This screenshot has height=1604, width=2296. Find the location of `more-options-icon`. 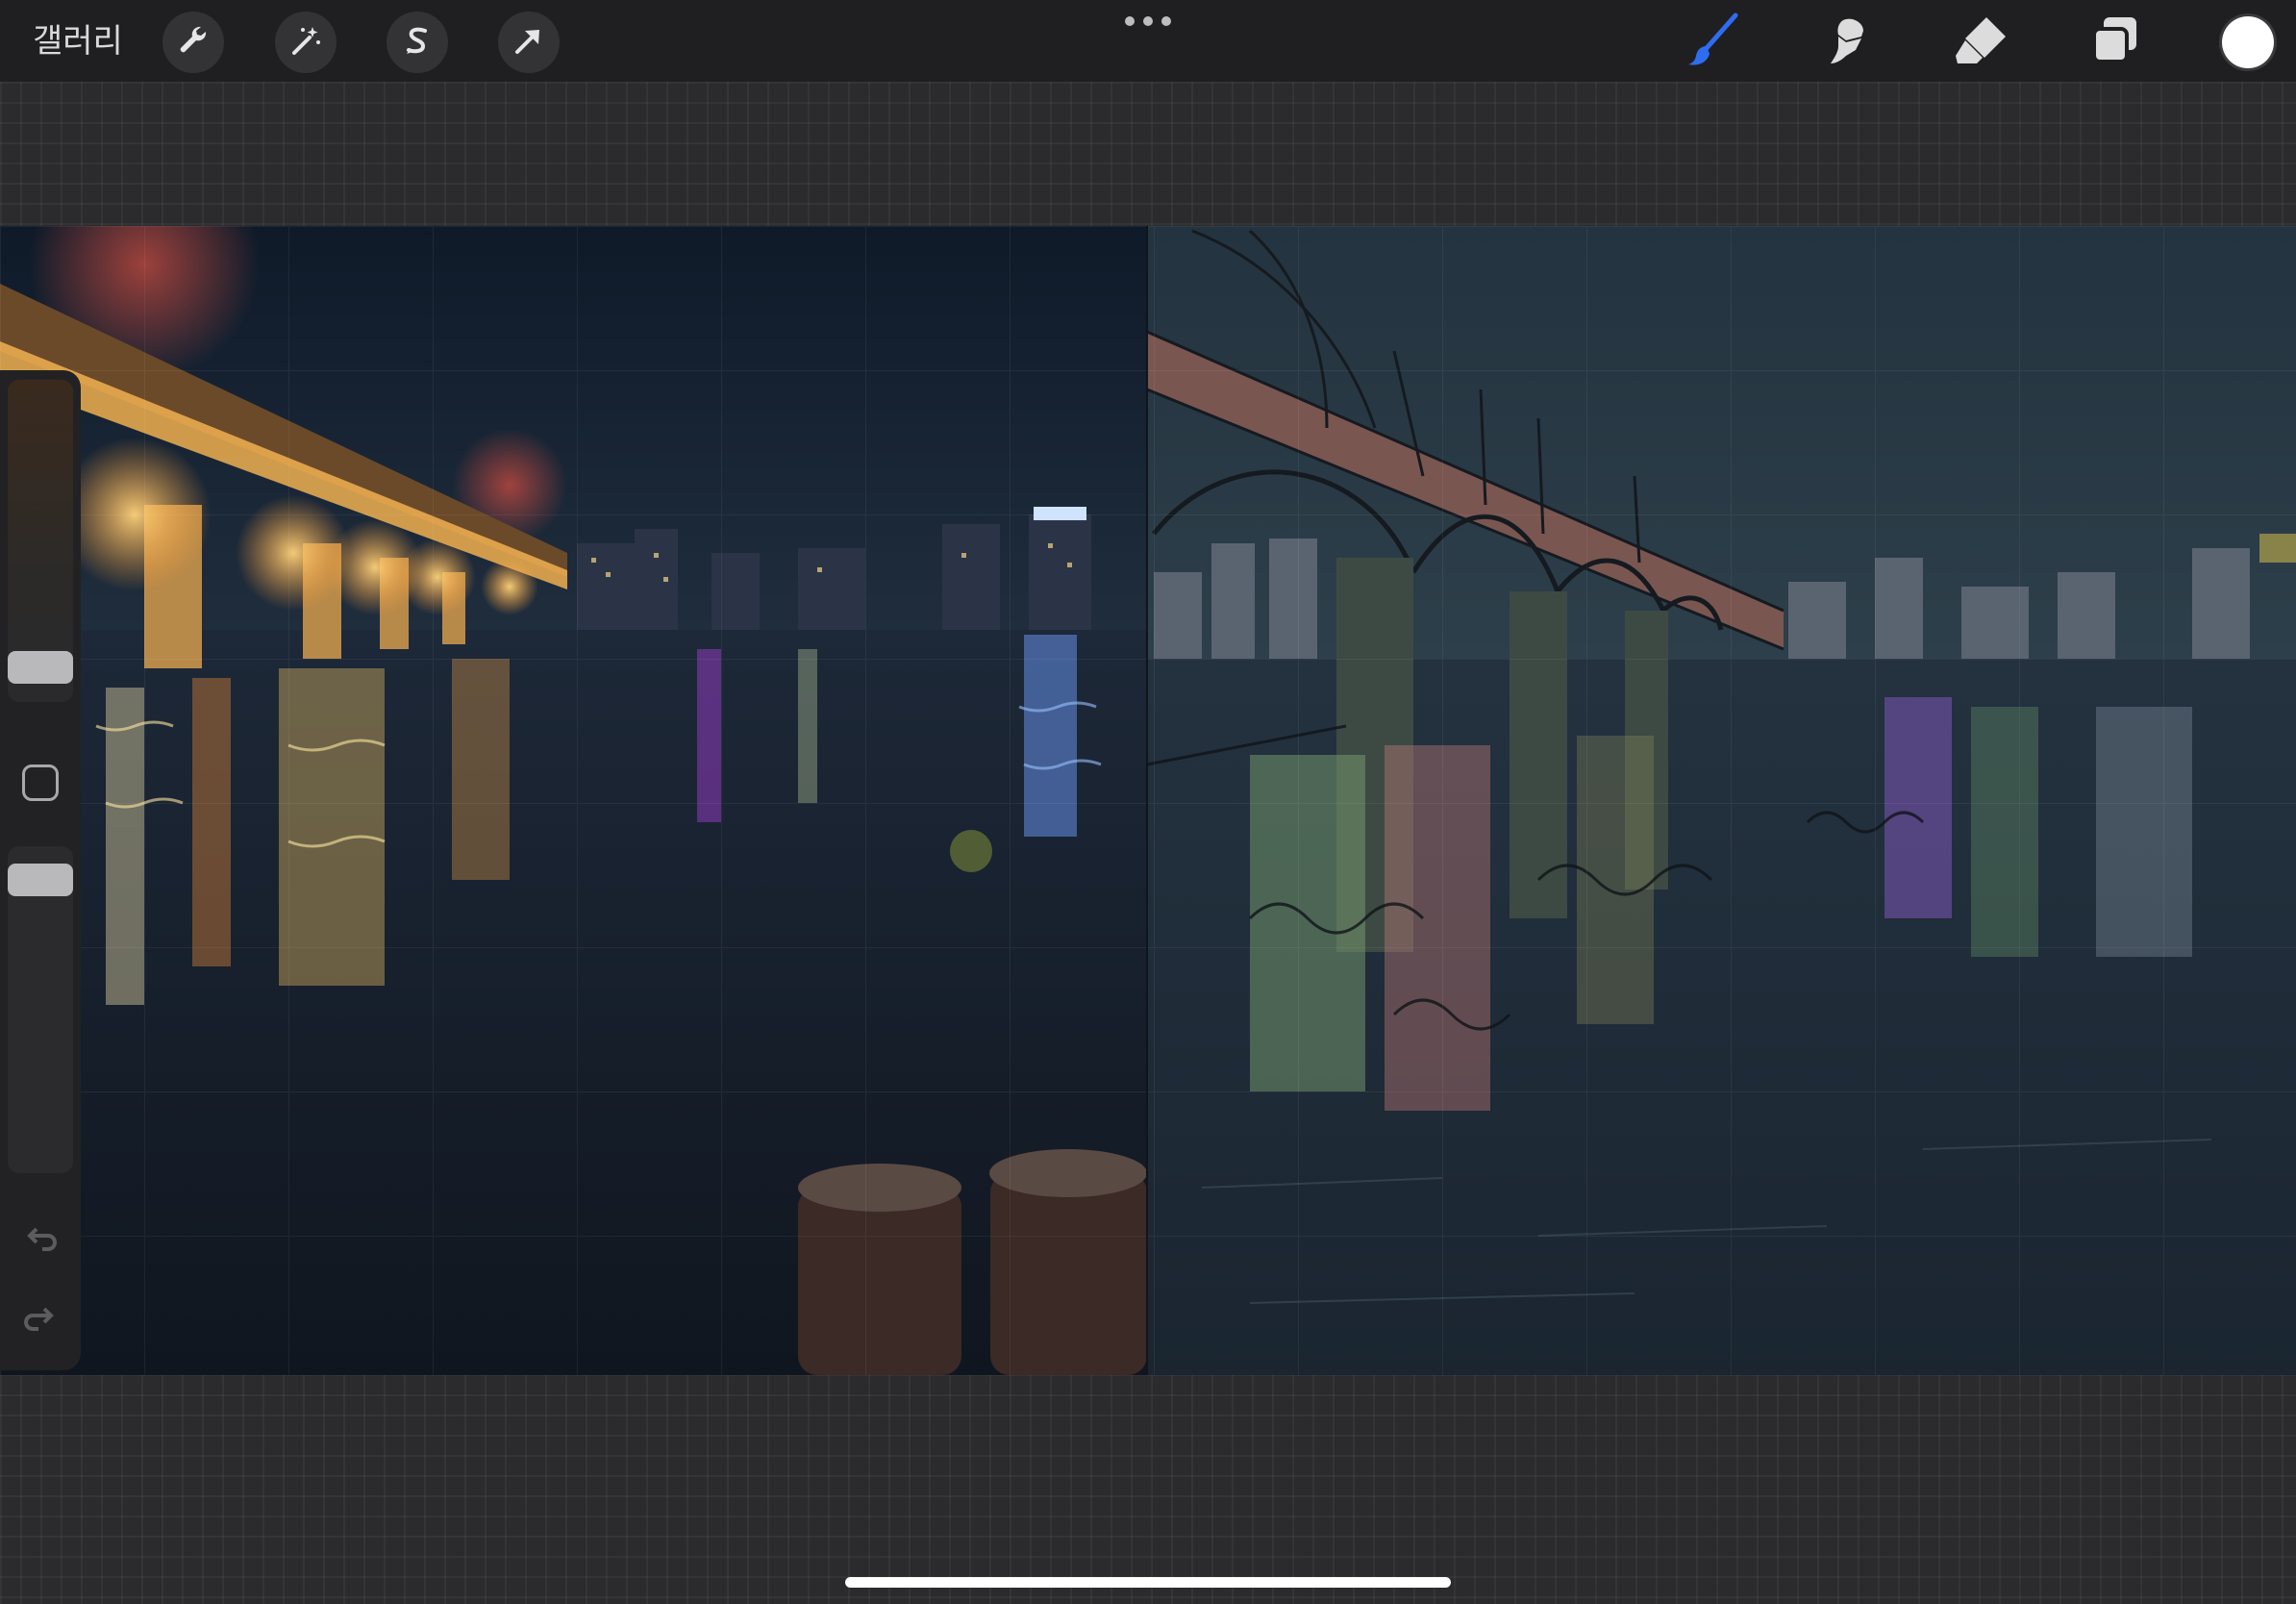

more-options-icon is located at coordinates (1148, 21).